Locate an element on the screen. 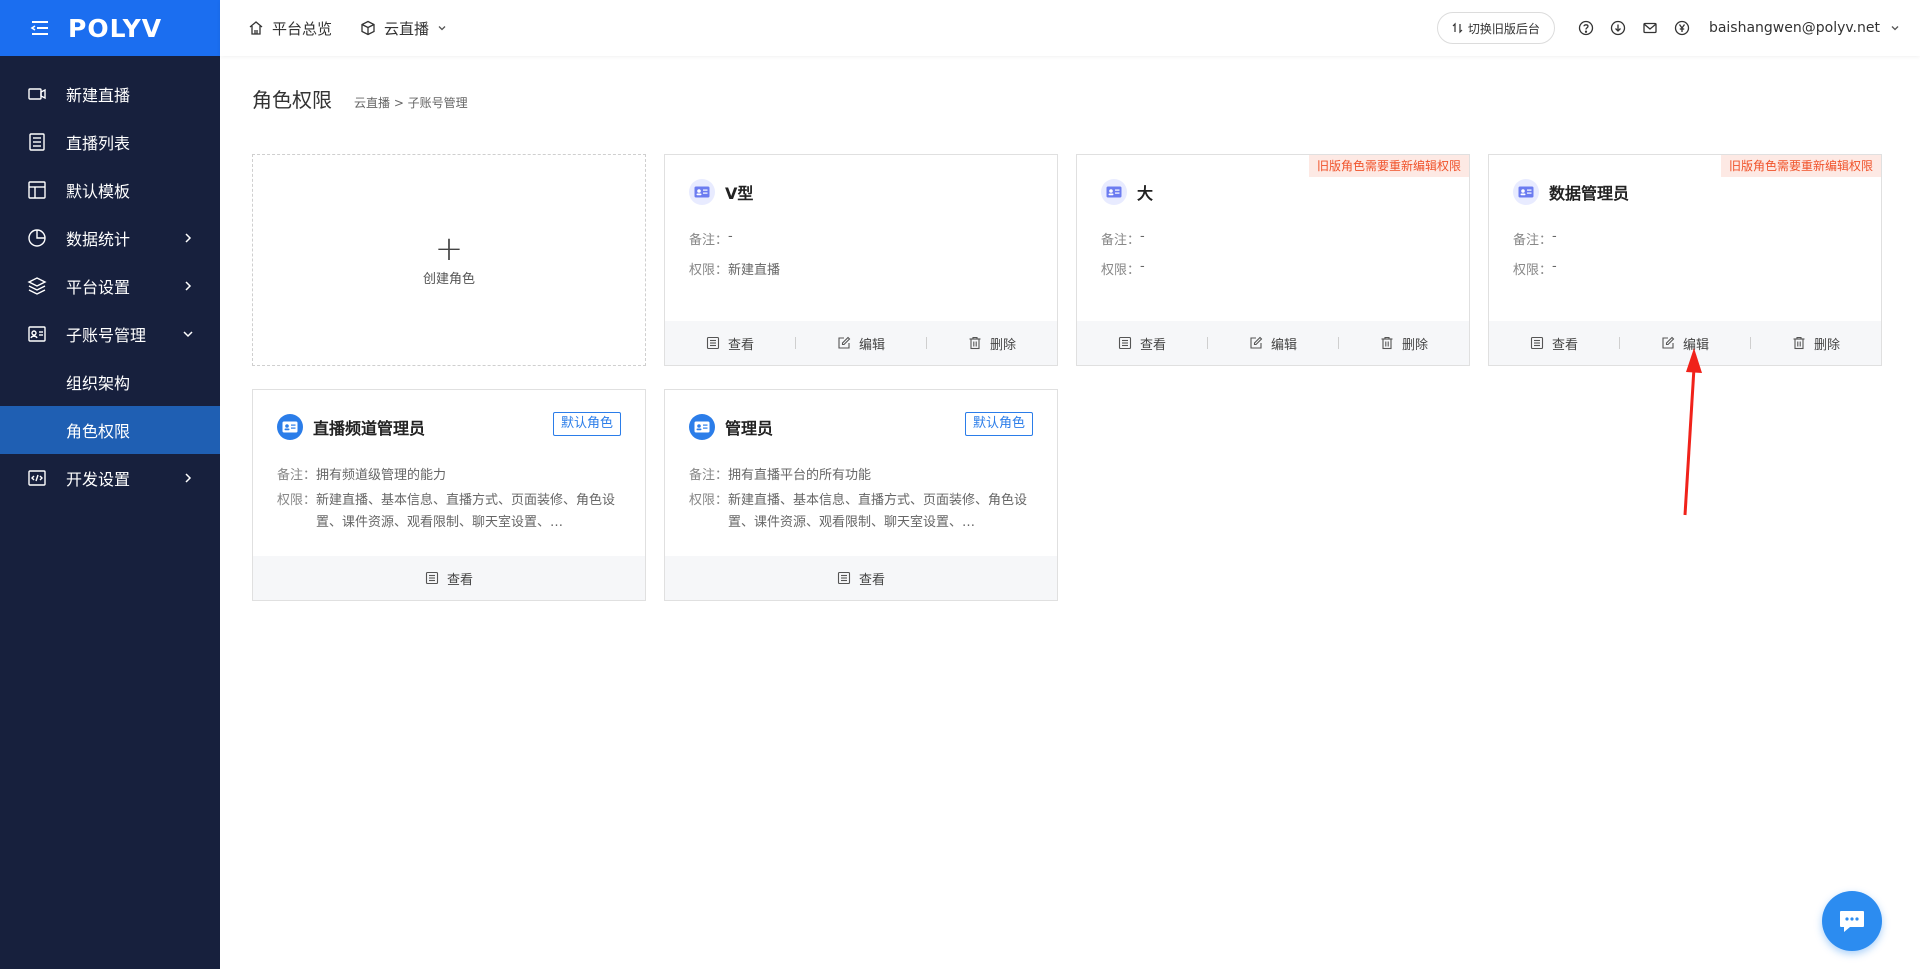  sidebar-item-sub-accounts: 子账号管理 is located at coordinates (110, 334).